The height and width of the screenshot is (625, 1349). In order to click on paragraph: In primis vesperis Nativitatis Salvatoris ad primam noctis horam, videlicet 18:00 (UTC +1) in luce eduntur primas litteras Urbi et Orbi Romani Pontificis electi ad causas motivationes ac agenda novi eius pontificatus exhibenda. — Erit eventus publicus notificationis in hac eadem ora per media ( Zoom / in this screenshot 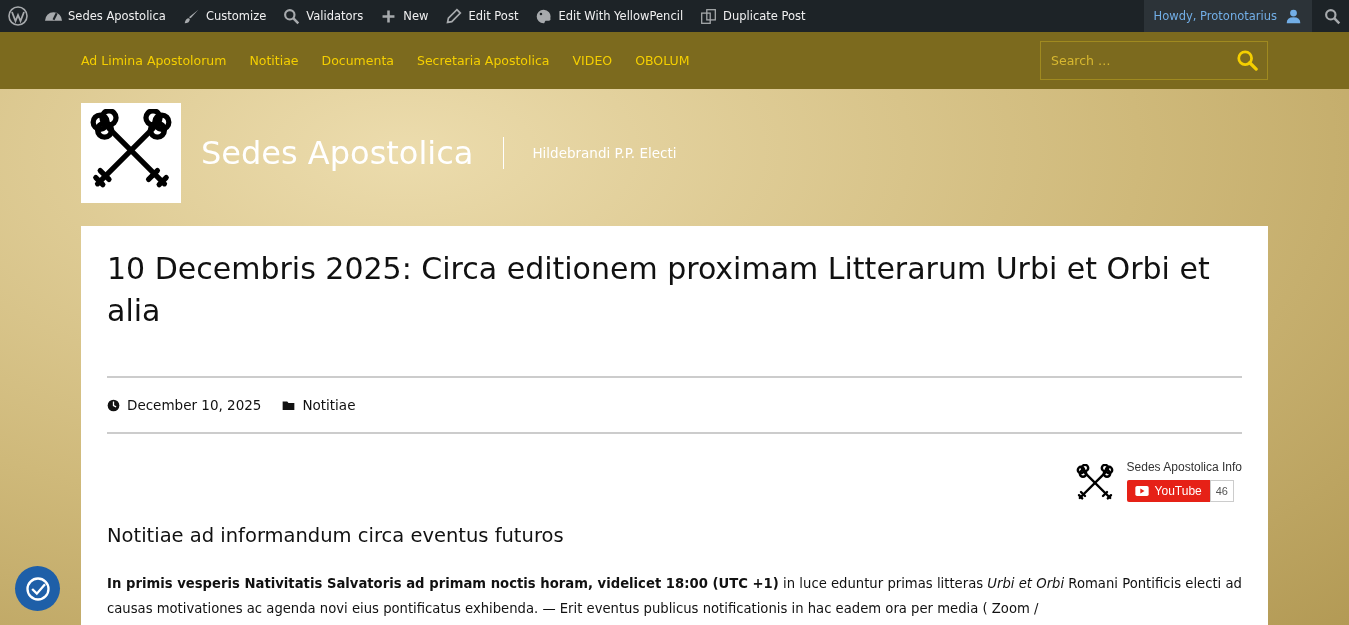, I will do `click(674, 596)`.